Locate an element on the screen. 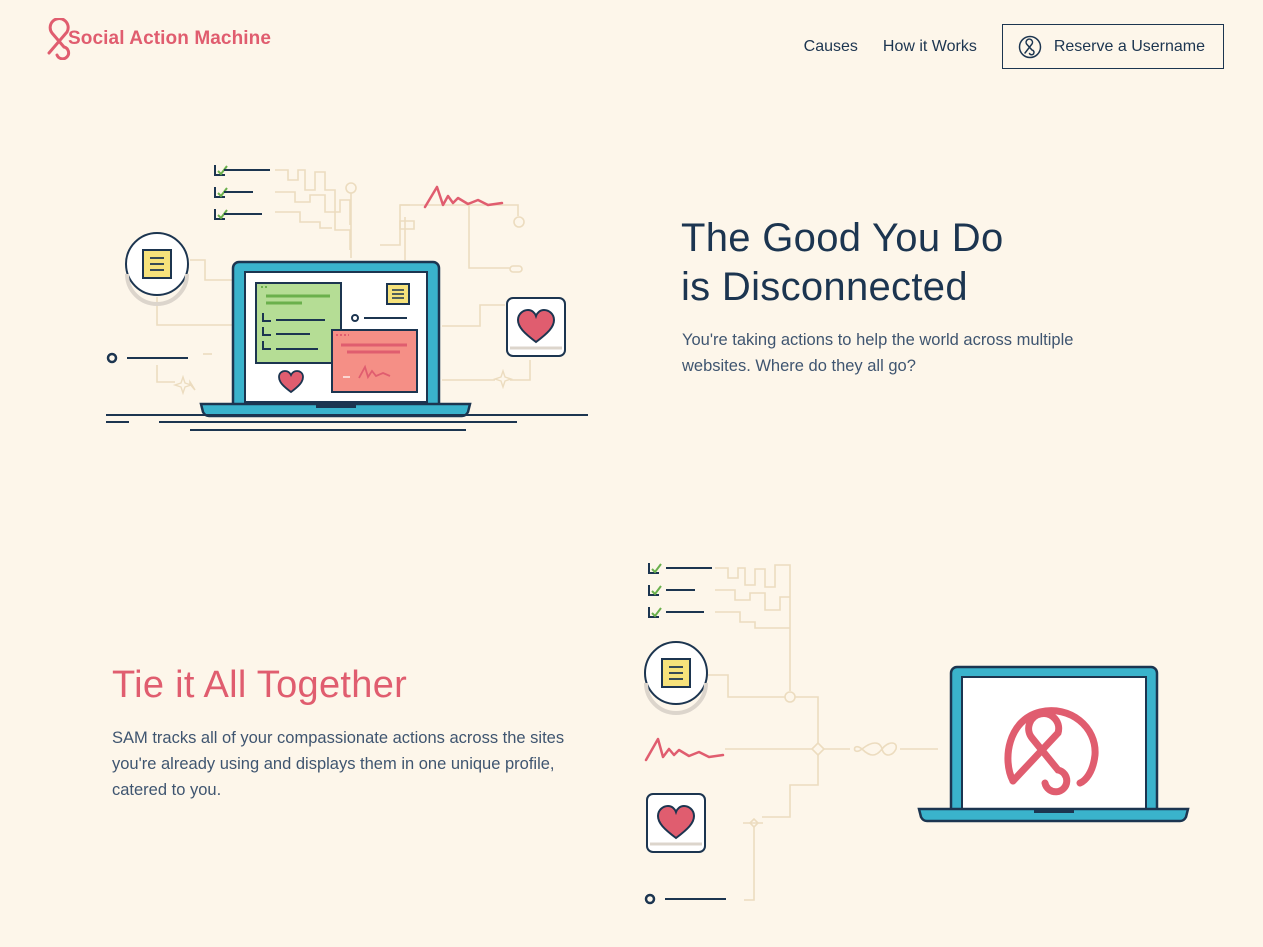 The height and width of the screenshot is (947, 1263). section1-title: The Good You Do is Disconnected is located at coordinates (842, 263).